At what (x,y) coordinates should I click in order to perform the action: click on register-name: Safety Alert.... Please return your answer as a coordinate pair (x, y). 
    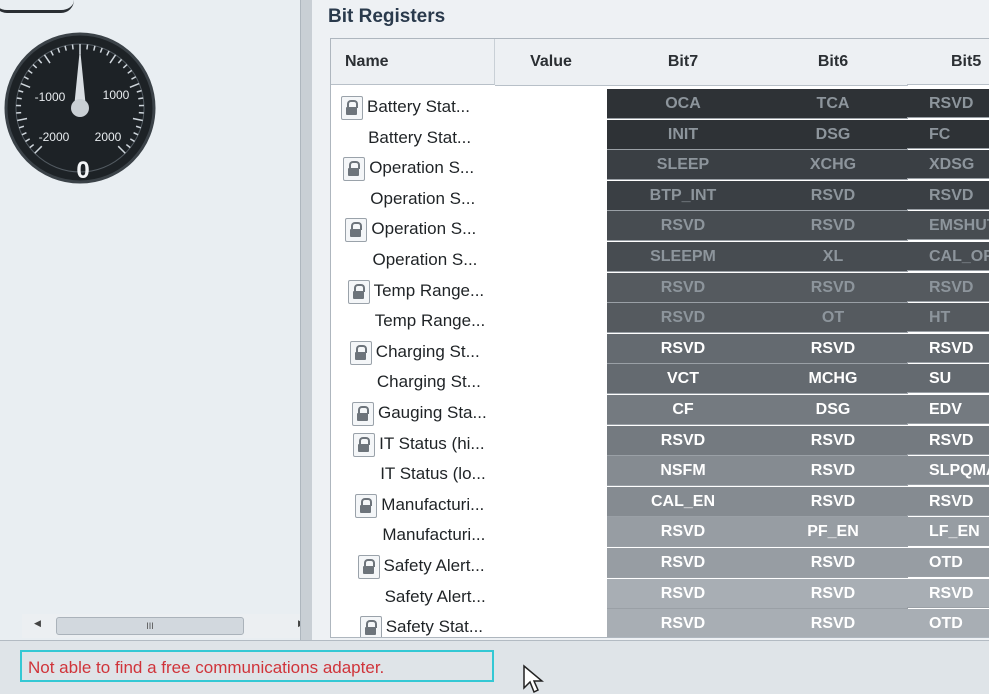
    Looking at the image, I should click on (435, 597).